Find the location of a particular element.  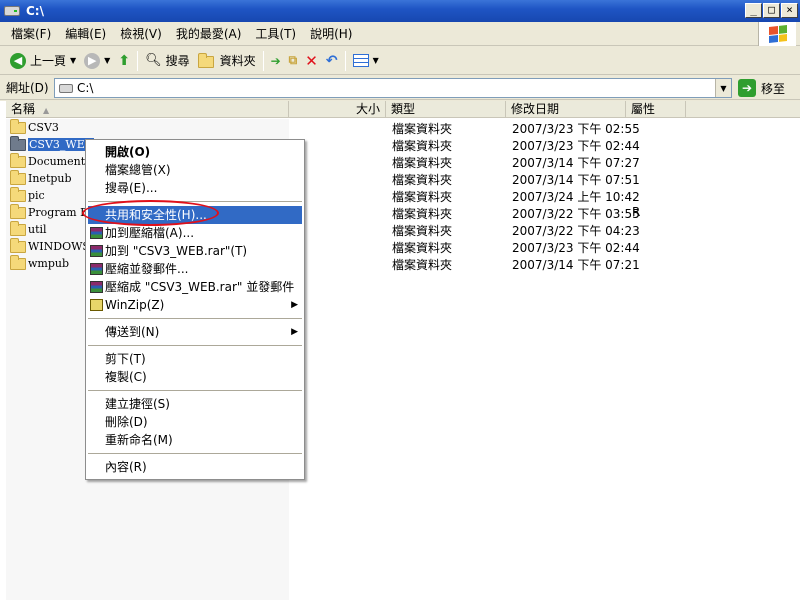

back-button: ◀ 上一頁 ▼ is located at coordinates (43, 61).